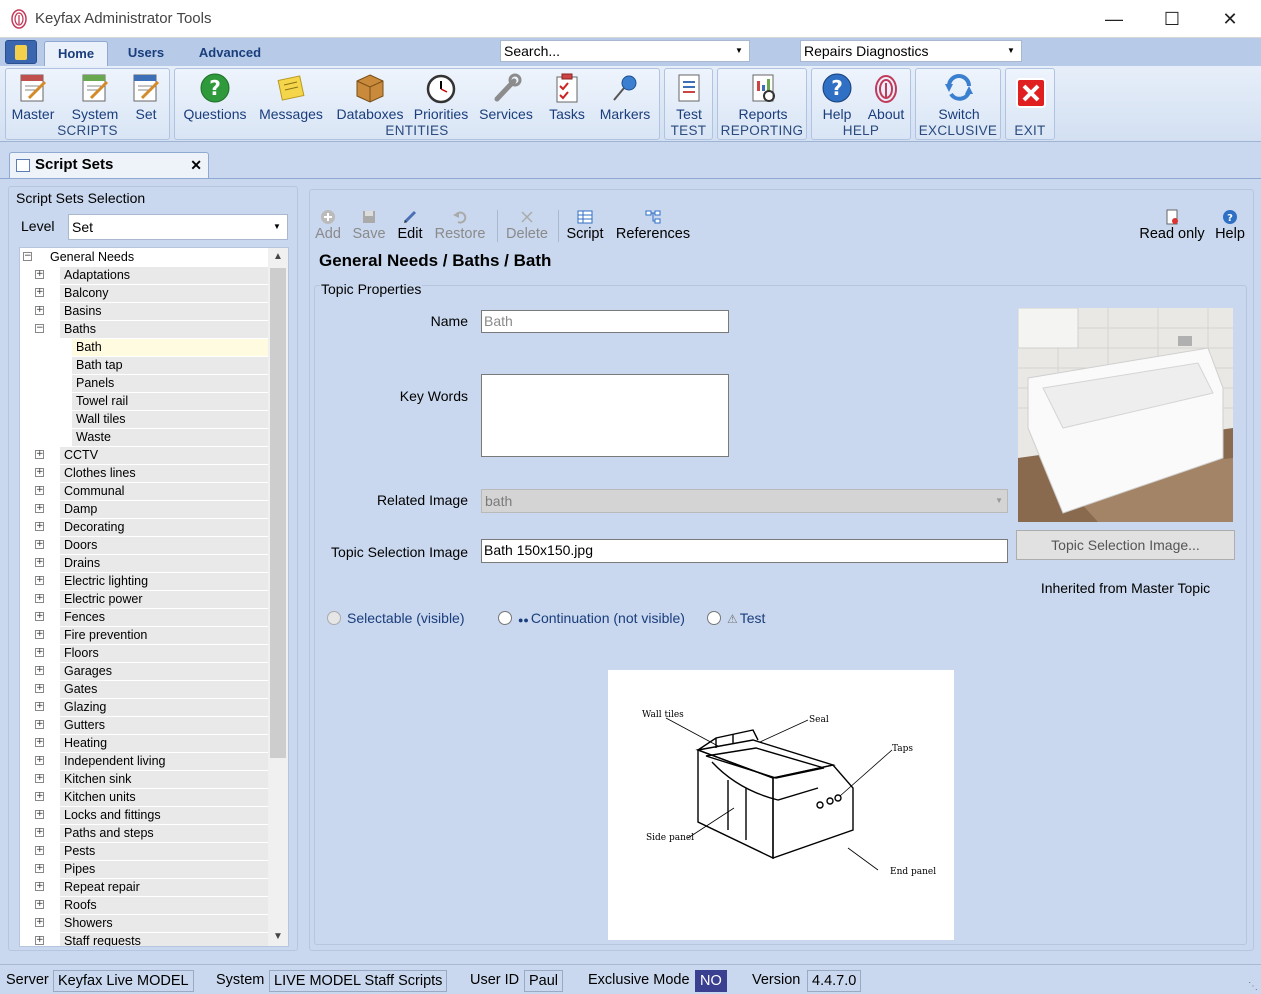  What do you see at coordinates (144, 725) in the screenshot?
I see `tree-item: + Gutters` at bounding box center [144, 725].